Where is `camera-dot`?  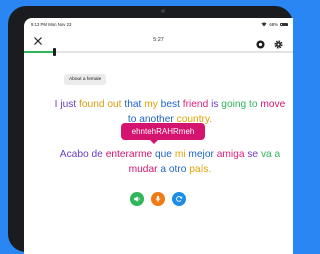 camera-dot is located at coordinates (163, 11).